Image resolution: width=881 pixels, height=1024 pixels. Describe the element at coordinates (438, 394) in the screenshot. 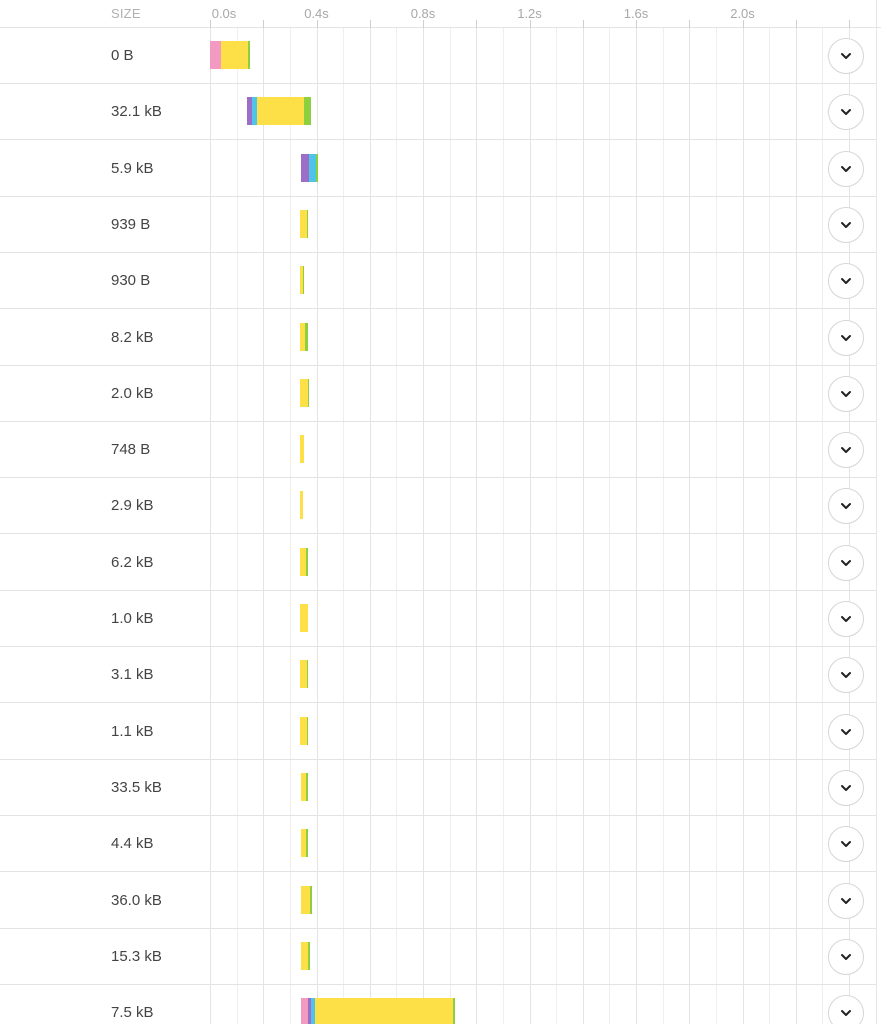

I see `request-row: 2.0 kB` at that location.